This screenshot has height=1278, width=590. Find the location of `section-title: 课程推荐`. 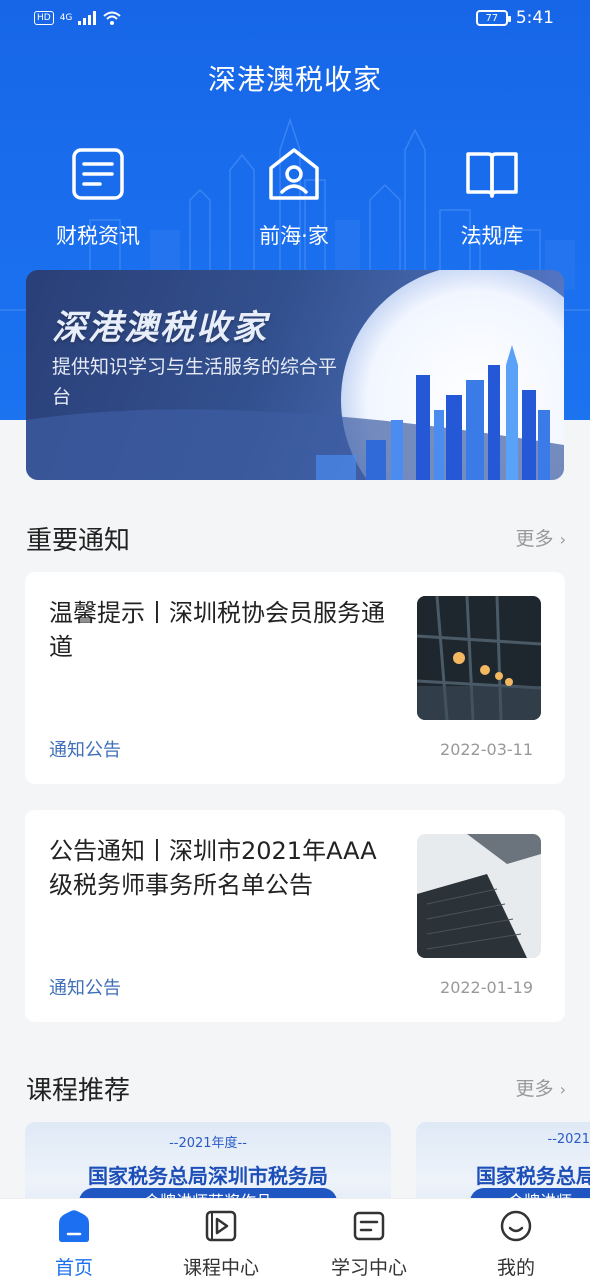

section-title: 课程推荐 is located at coordinates (78, 1091).